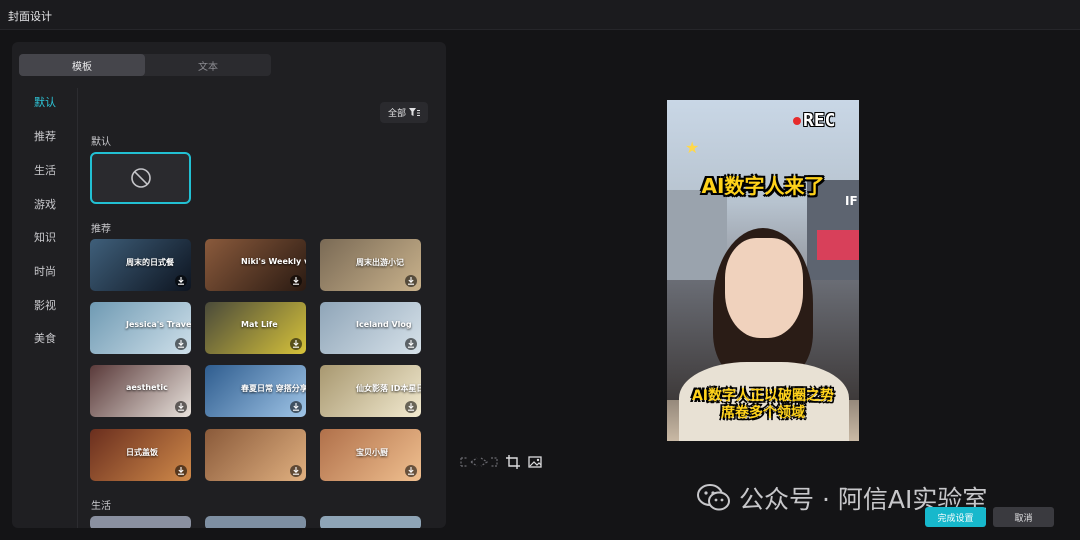 This screenshot has height=540, width=1080. Describe the element at coordinates (45, 237) in the screenshot. I see `category-knowledge: 知识` at that location.